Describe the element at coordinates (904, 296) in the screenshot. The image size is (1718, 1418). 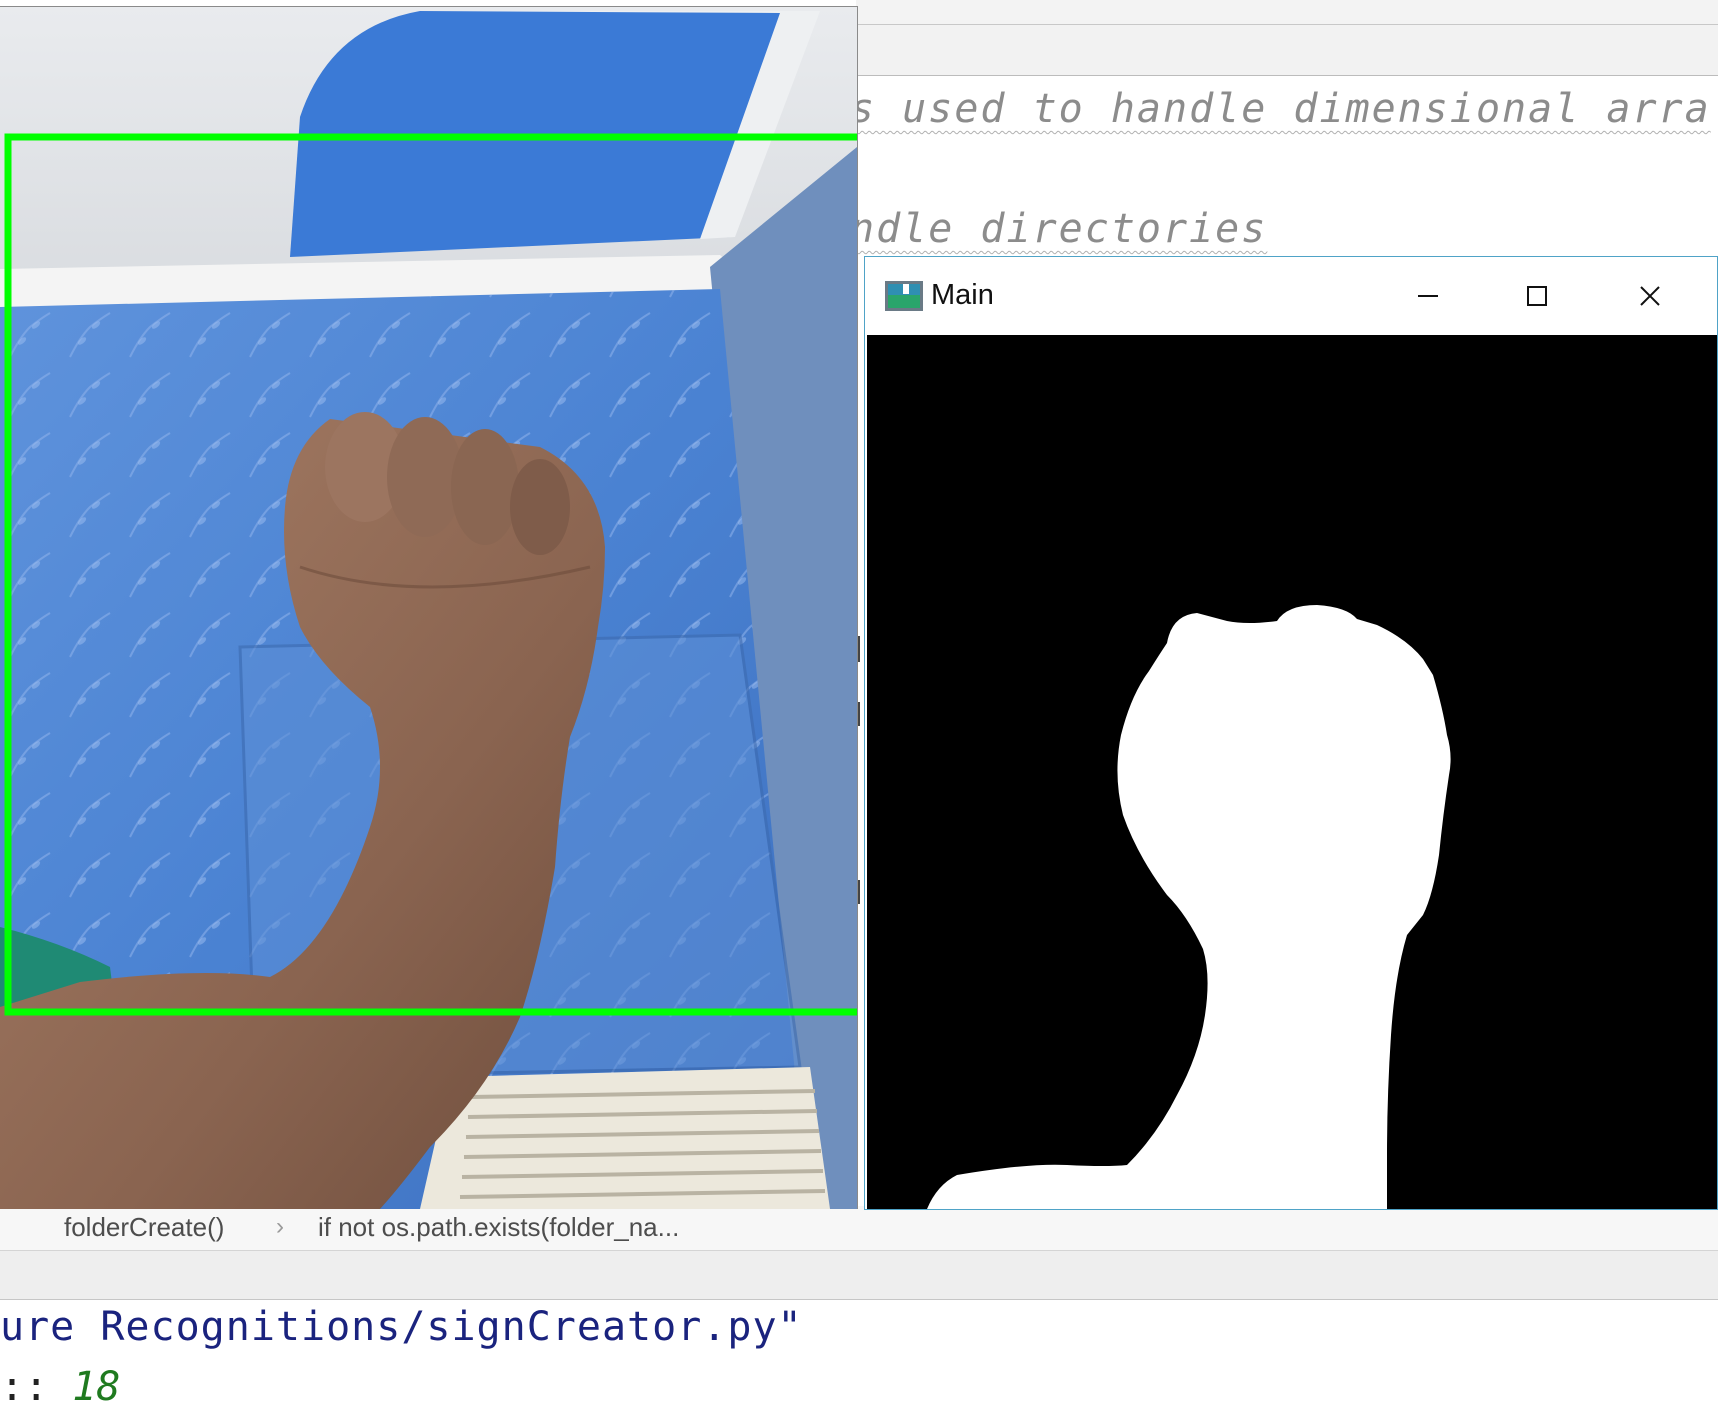
I see `app-window-icon` at that location.